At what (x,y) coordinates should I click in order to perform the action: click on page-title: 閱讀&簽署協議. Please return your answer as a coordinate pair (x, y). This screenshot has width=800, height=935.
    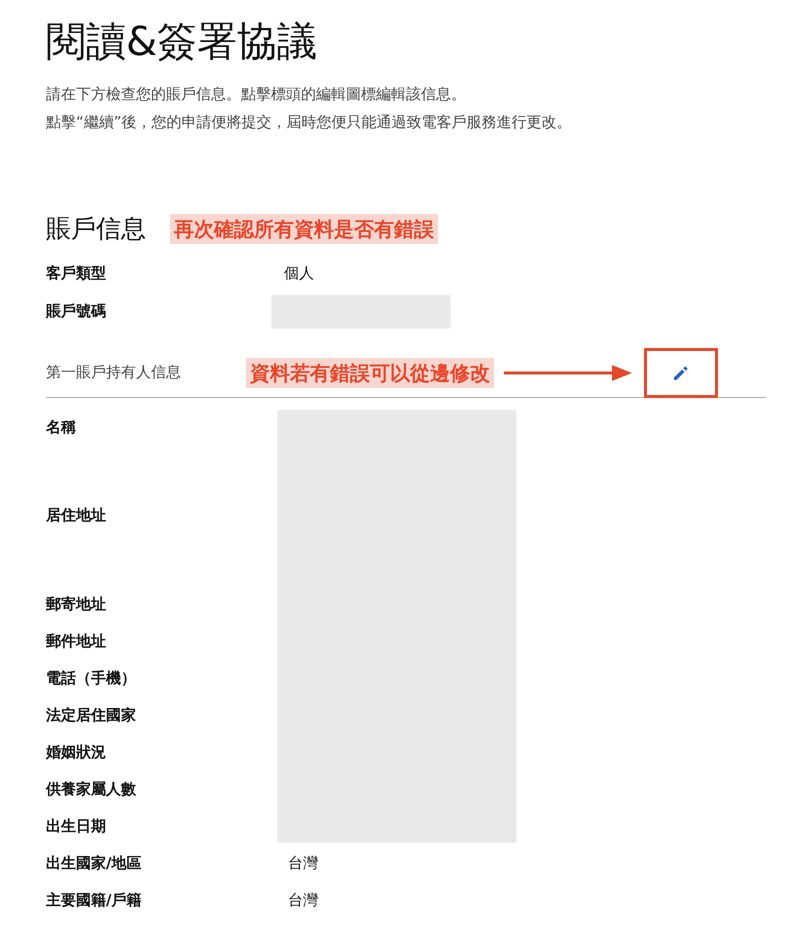
    Looking at the image, I should click on (182, 42).